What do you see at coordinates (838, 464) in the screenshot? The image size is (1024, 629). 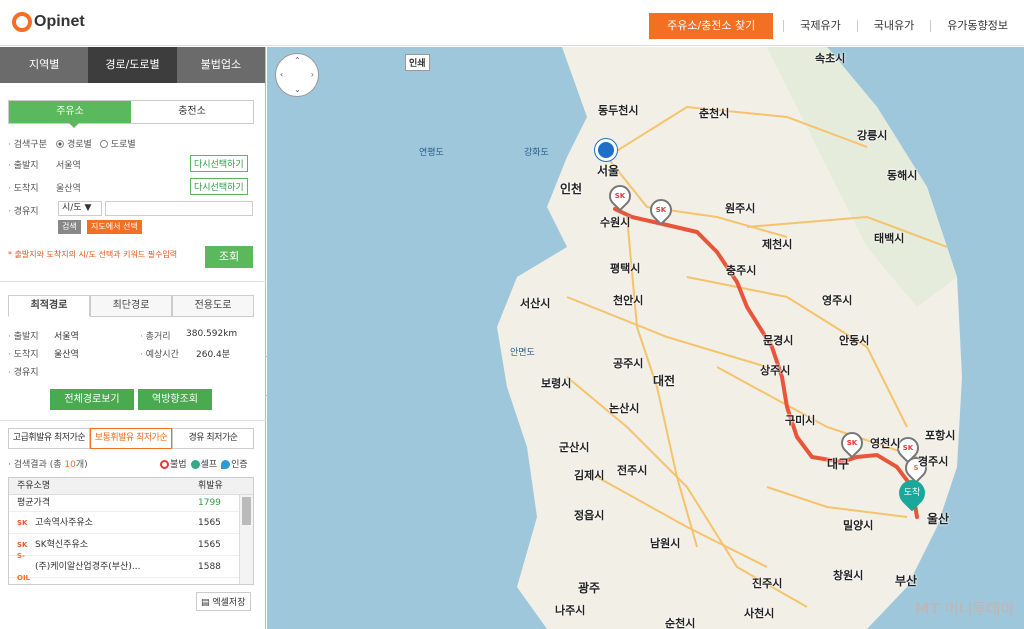 I see `city-label: 대구` at bounding box center [838, 464].